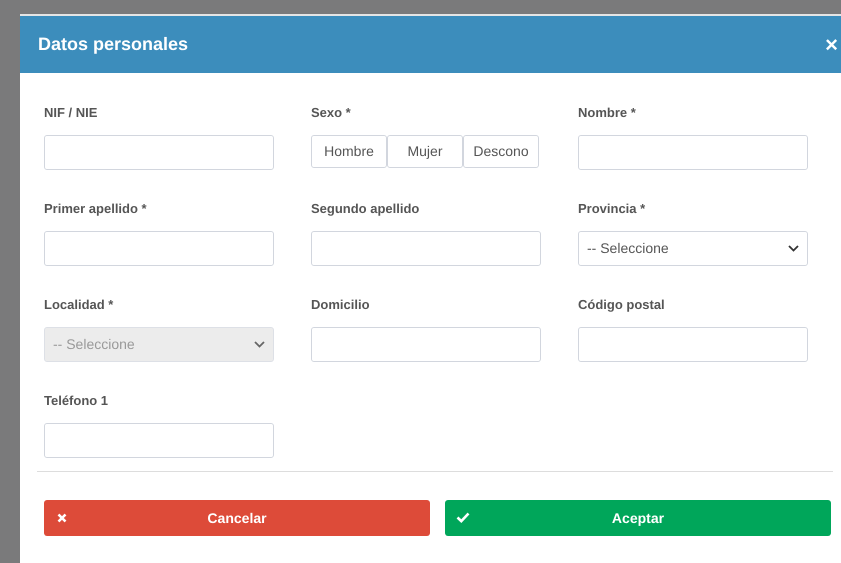  Describe the element at coordinates (612, 209) in the screenshot. I see `field-label: Provincia *` at that location.